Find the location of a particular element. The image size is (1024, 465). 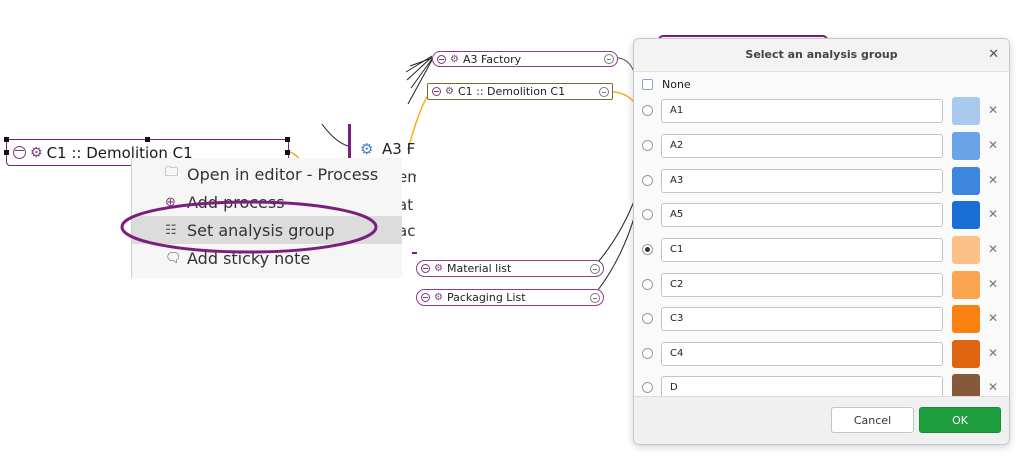

node-label: C1 :: Demolition C1 is located at coordinates (511, 91).